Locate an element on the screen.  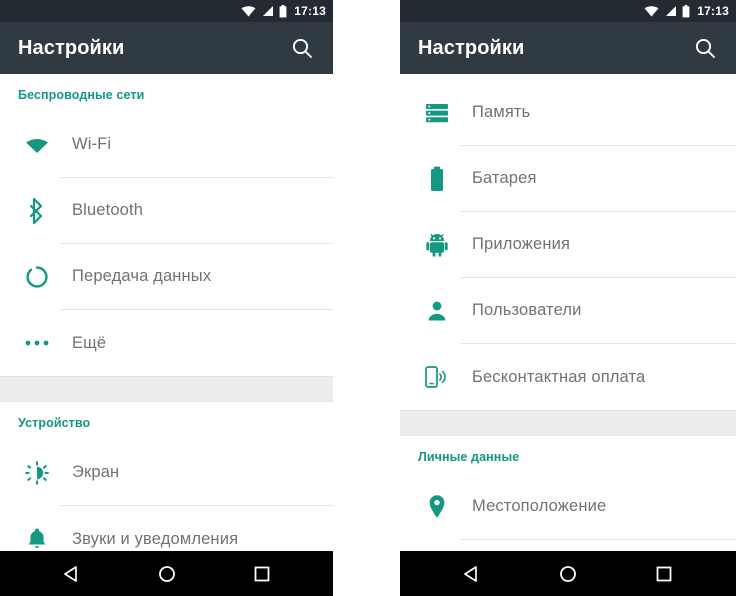
list-item-apps: Приложения is located at coordinates (568, 245).